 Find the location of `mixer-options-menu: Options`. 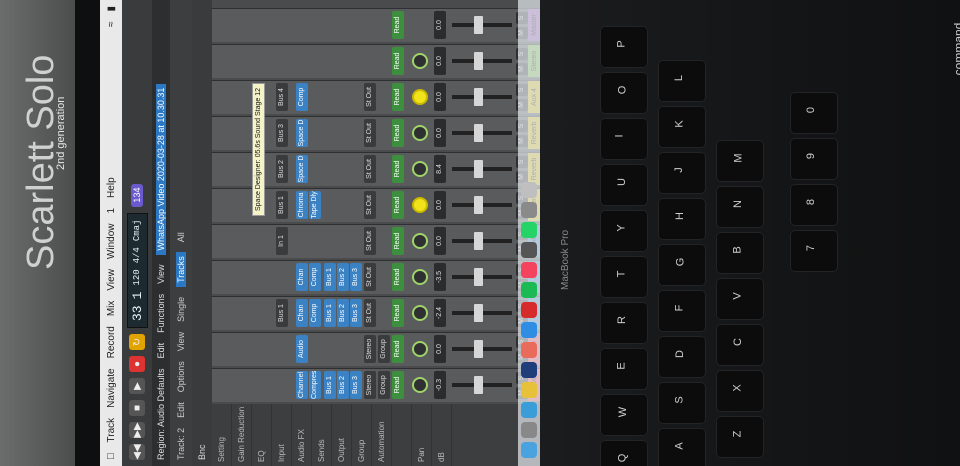

mixer-options-menu: Options is located at coordinates (181, 376).